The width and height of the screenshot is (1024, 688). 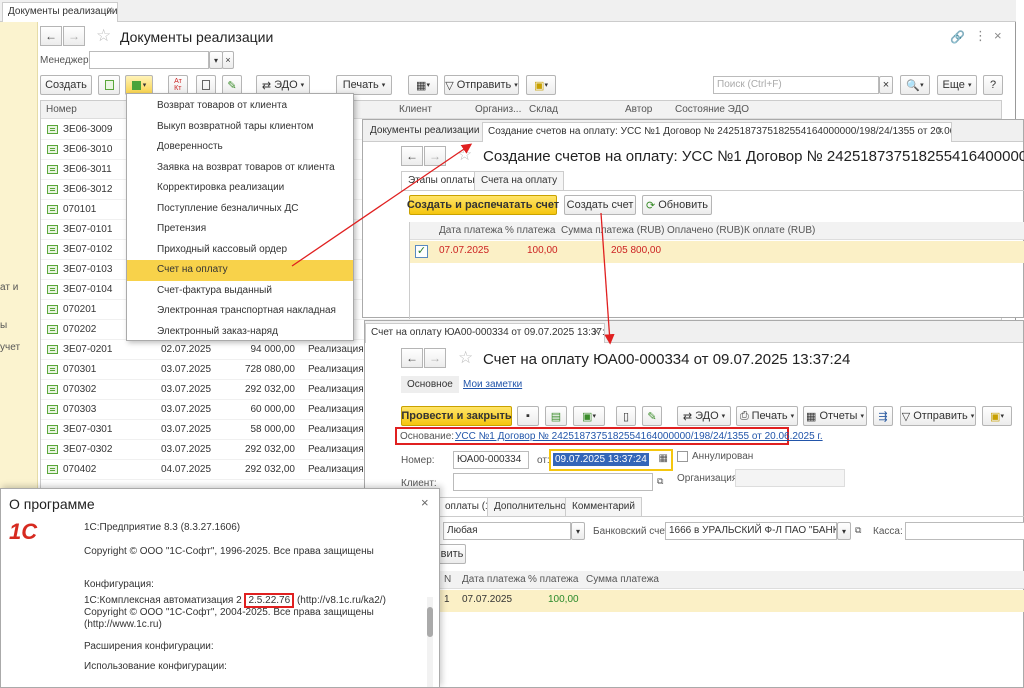 What do you see at coordinates (382, 205) in the screenshot?
I see `arrow-menu-to-invoices` at bounding box center [382, 205].